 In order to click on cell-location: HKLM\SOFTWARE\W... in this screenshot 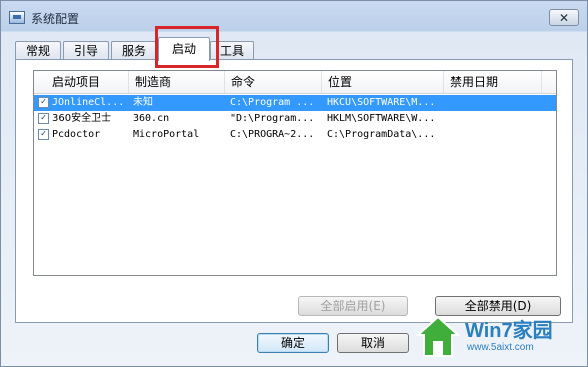, I will do `click(381, 118)`.